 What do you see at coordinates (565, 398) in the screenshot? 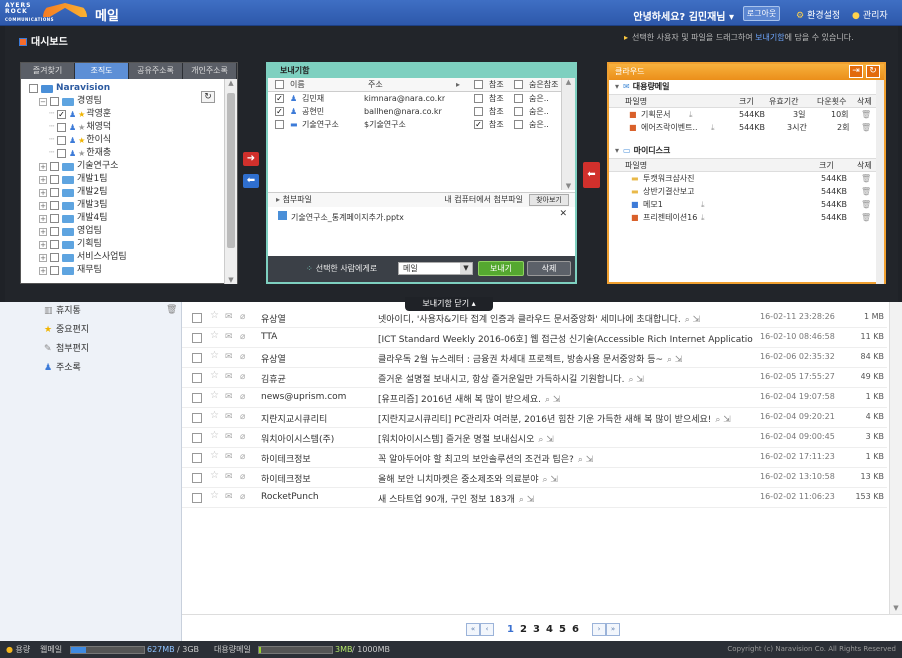
I see `mail-subject: [유프리즘] 2016년 새해 복 많이 받으세요. ⌕ ⇲` at bounding box center [565, 398].